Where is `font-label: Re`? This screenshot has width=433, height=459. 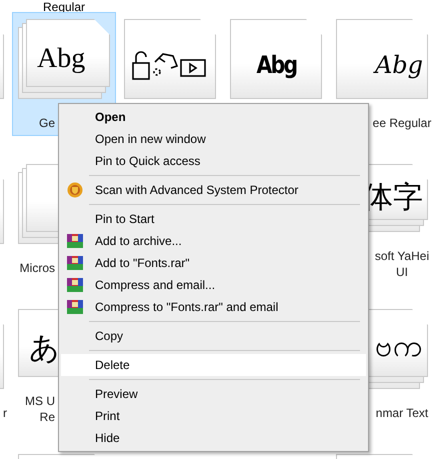 font-label: Re is located at coordinates (47, 417).